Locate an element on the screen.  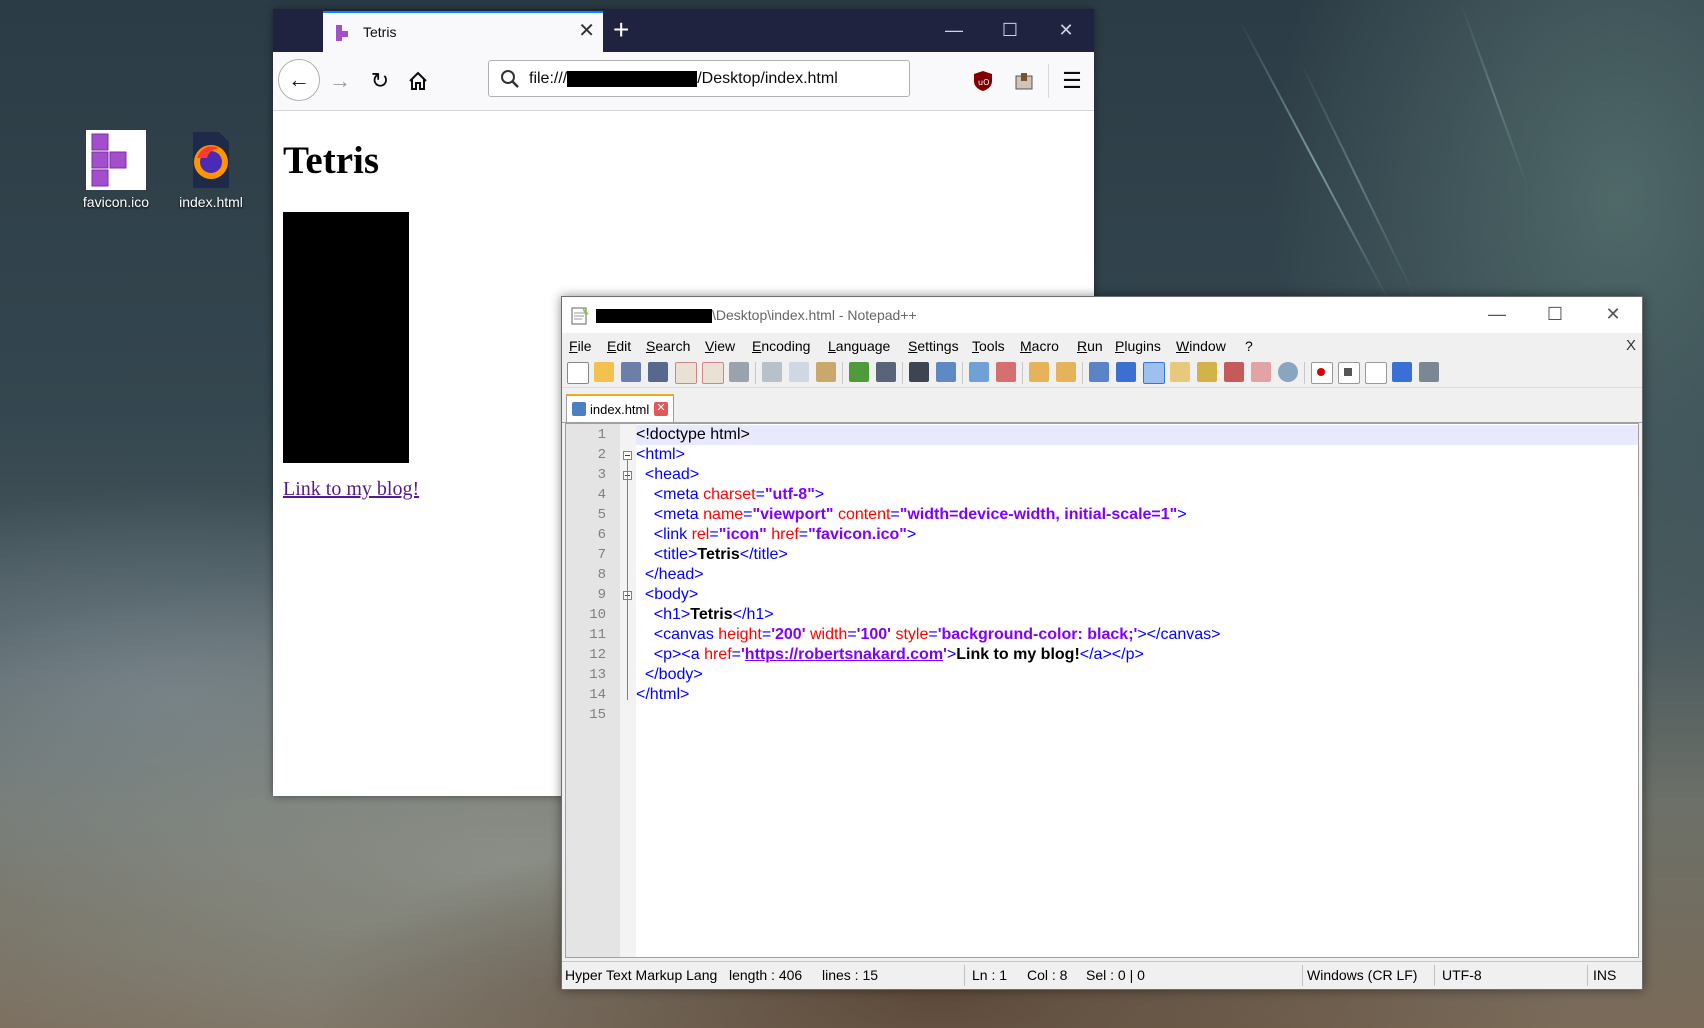
reload-icon: ↻ is located at coordinates (380, 81).